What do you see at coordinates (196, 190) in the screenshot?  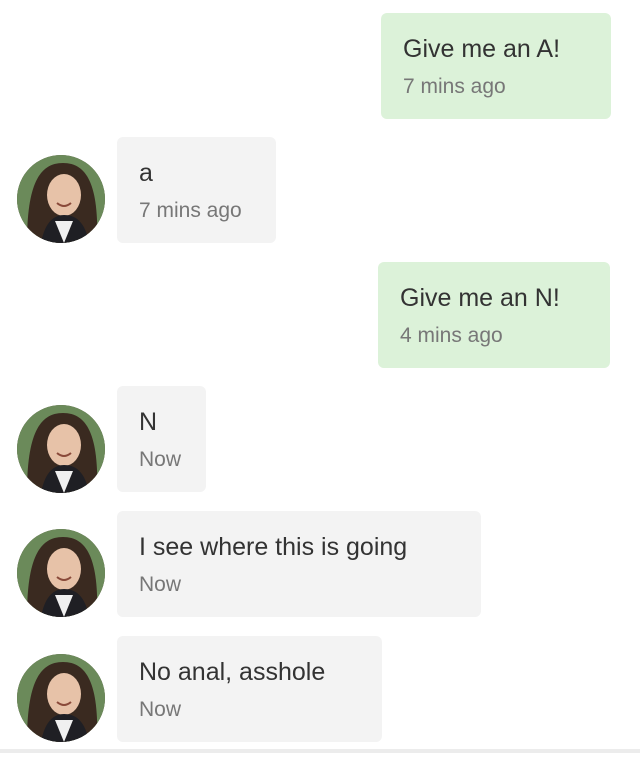 I see `message-bubble-incoming: a 7 mins ago` at bounding box center [196, 190].